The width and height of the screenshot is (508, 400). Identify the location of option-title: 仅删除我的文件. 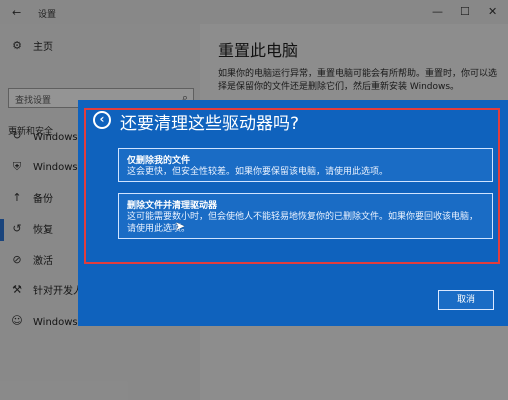
(159, 161).